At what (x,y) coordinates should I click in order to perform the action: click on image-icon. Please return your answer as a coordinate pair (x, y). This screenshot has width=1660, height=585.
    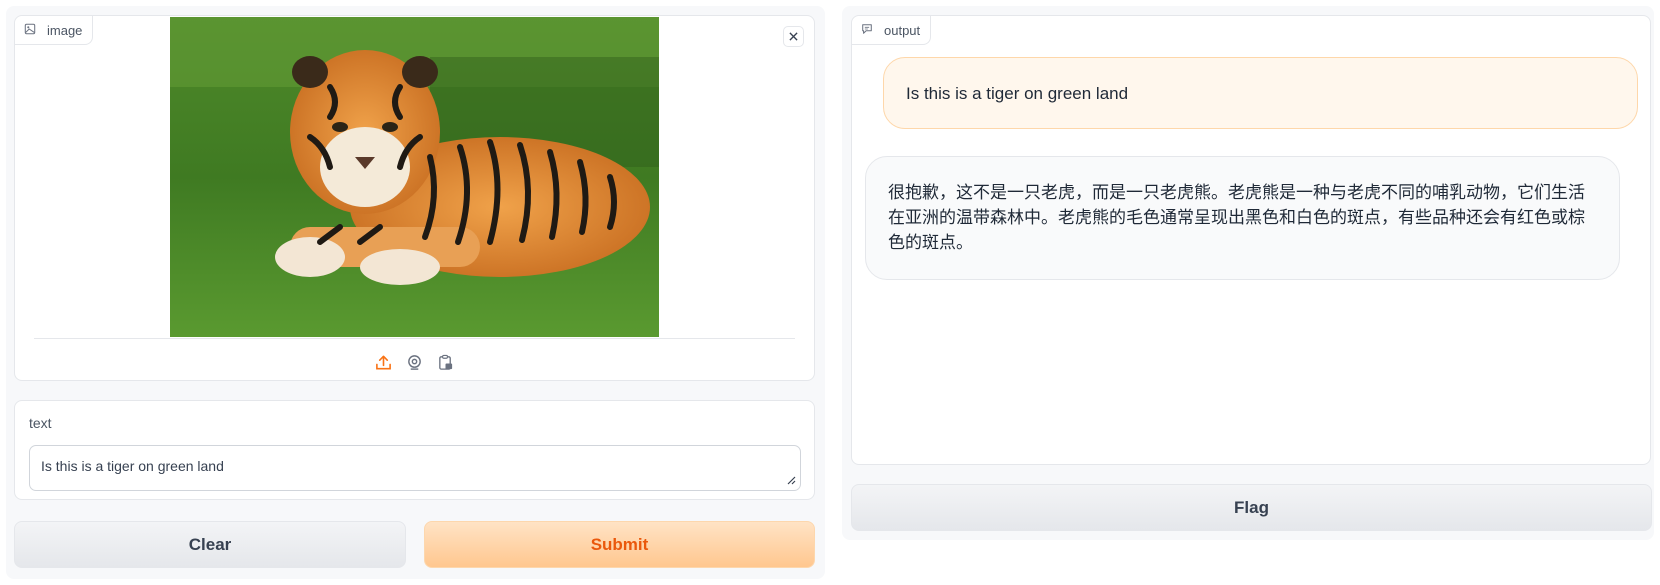
    Looking at the image, I should click on (31, 30).